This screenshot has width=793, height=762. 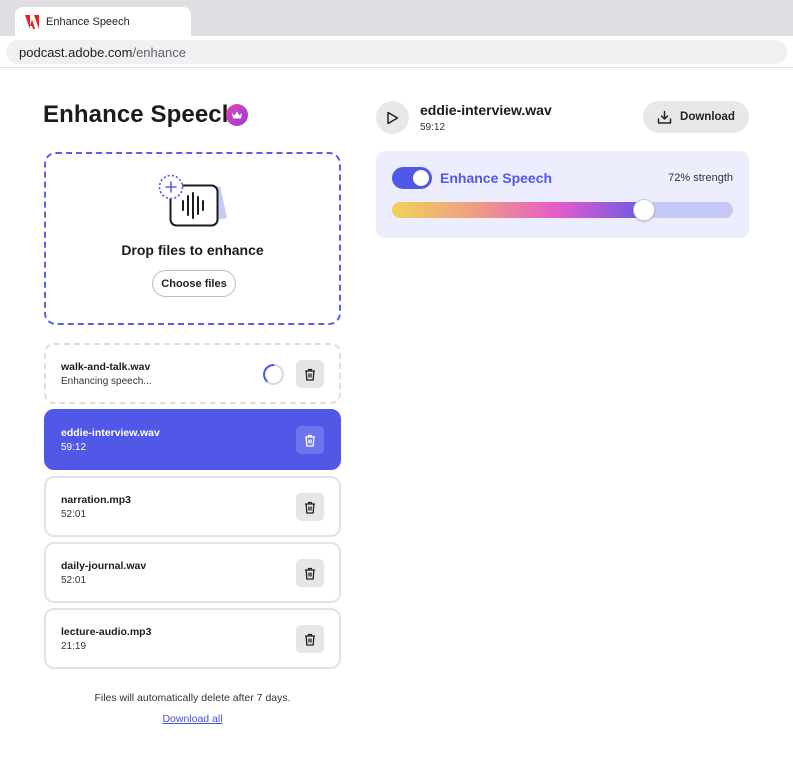 I want to click on url-host: podcast.adobe.com, so click(x=76, y=52).